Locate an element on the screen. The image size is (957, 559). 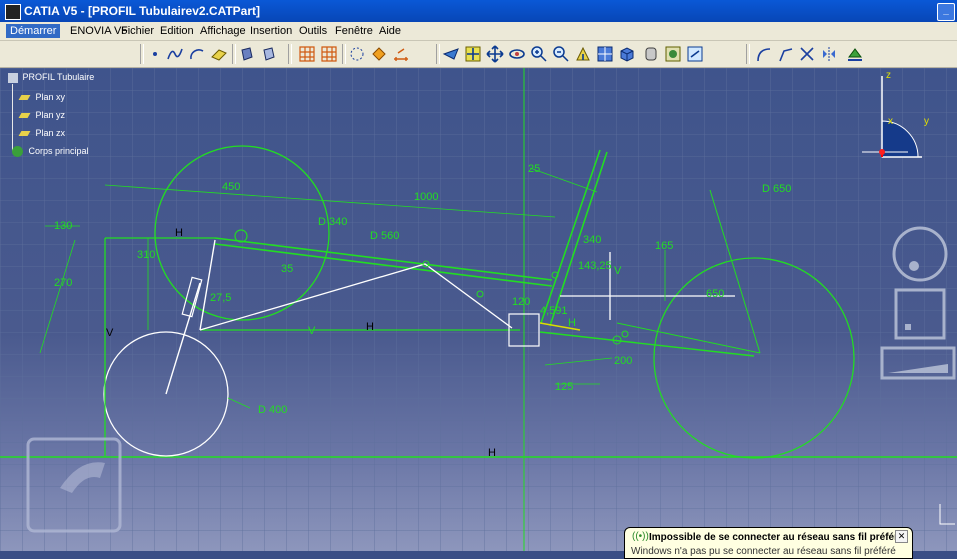
construction-icon is located at coordinates (357, 54).